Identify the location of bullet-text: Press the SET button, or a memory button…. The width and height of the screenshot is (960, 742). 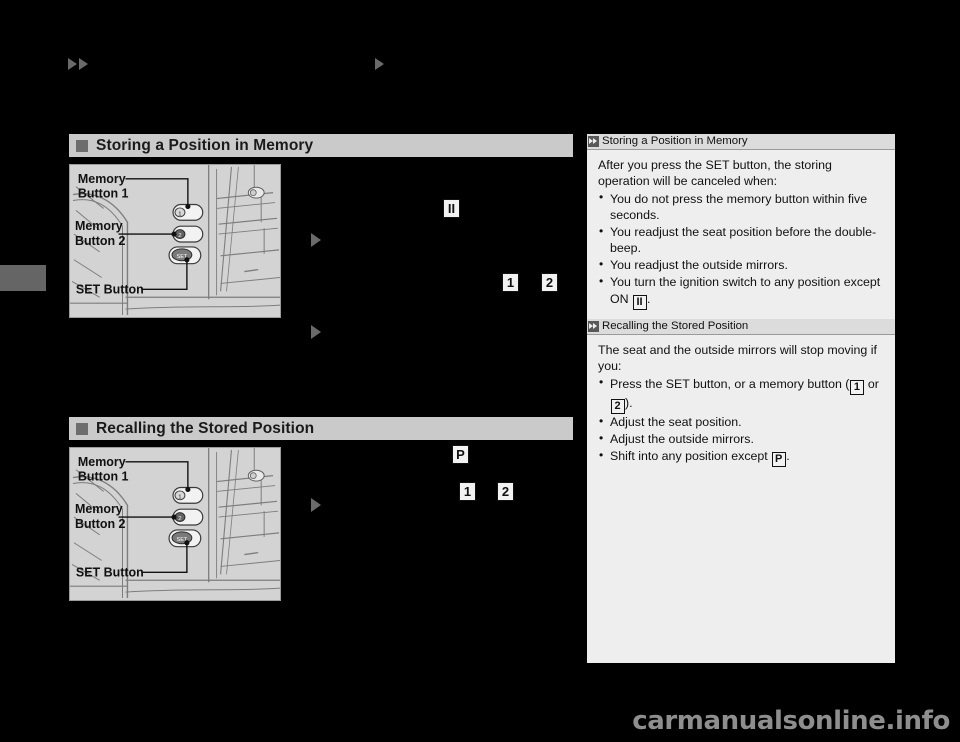
(730, 383).